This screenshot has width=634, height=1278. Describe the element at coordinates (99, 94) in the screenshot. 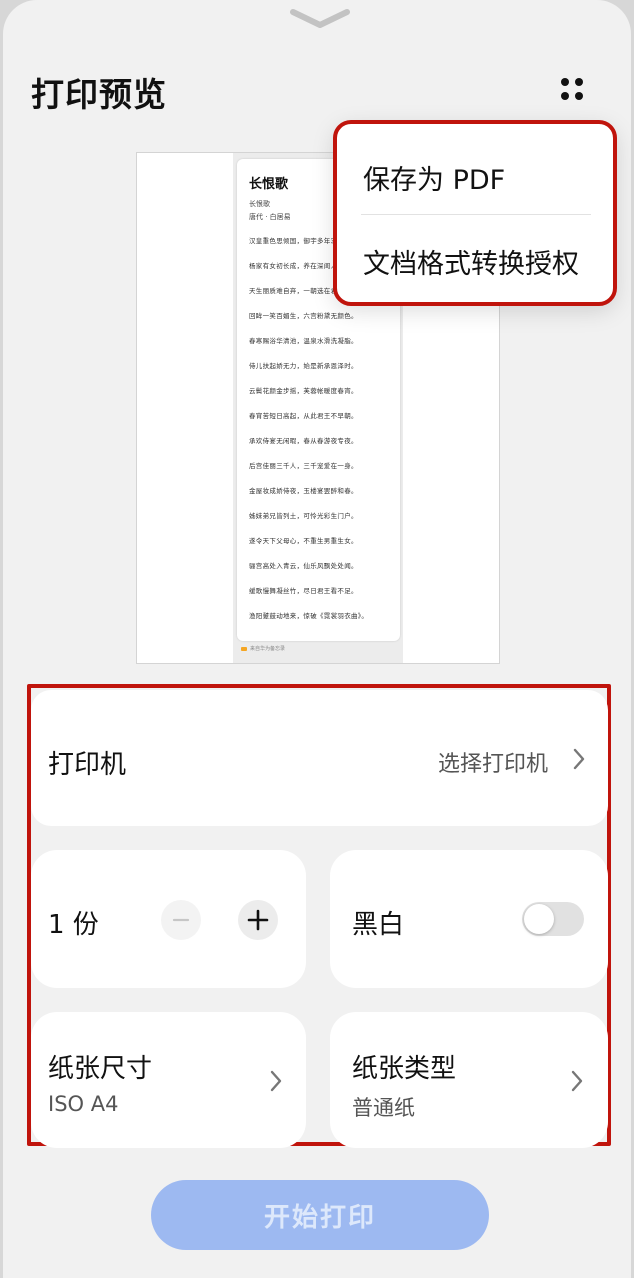

I see `page-title: 打印预览` at that location.